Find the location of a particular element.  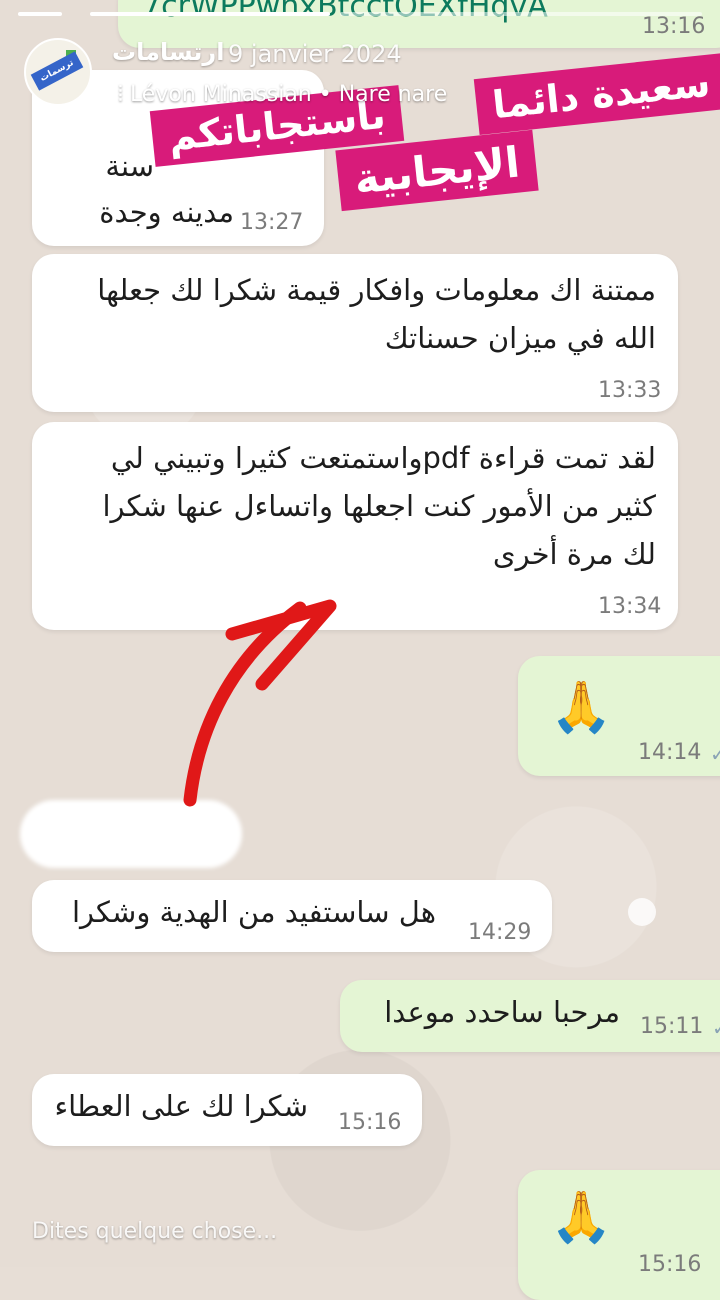

message-time: 14:14 is located at coordinates (670, 752).